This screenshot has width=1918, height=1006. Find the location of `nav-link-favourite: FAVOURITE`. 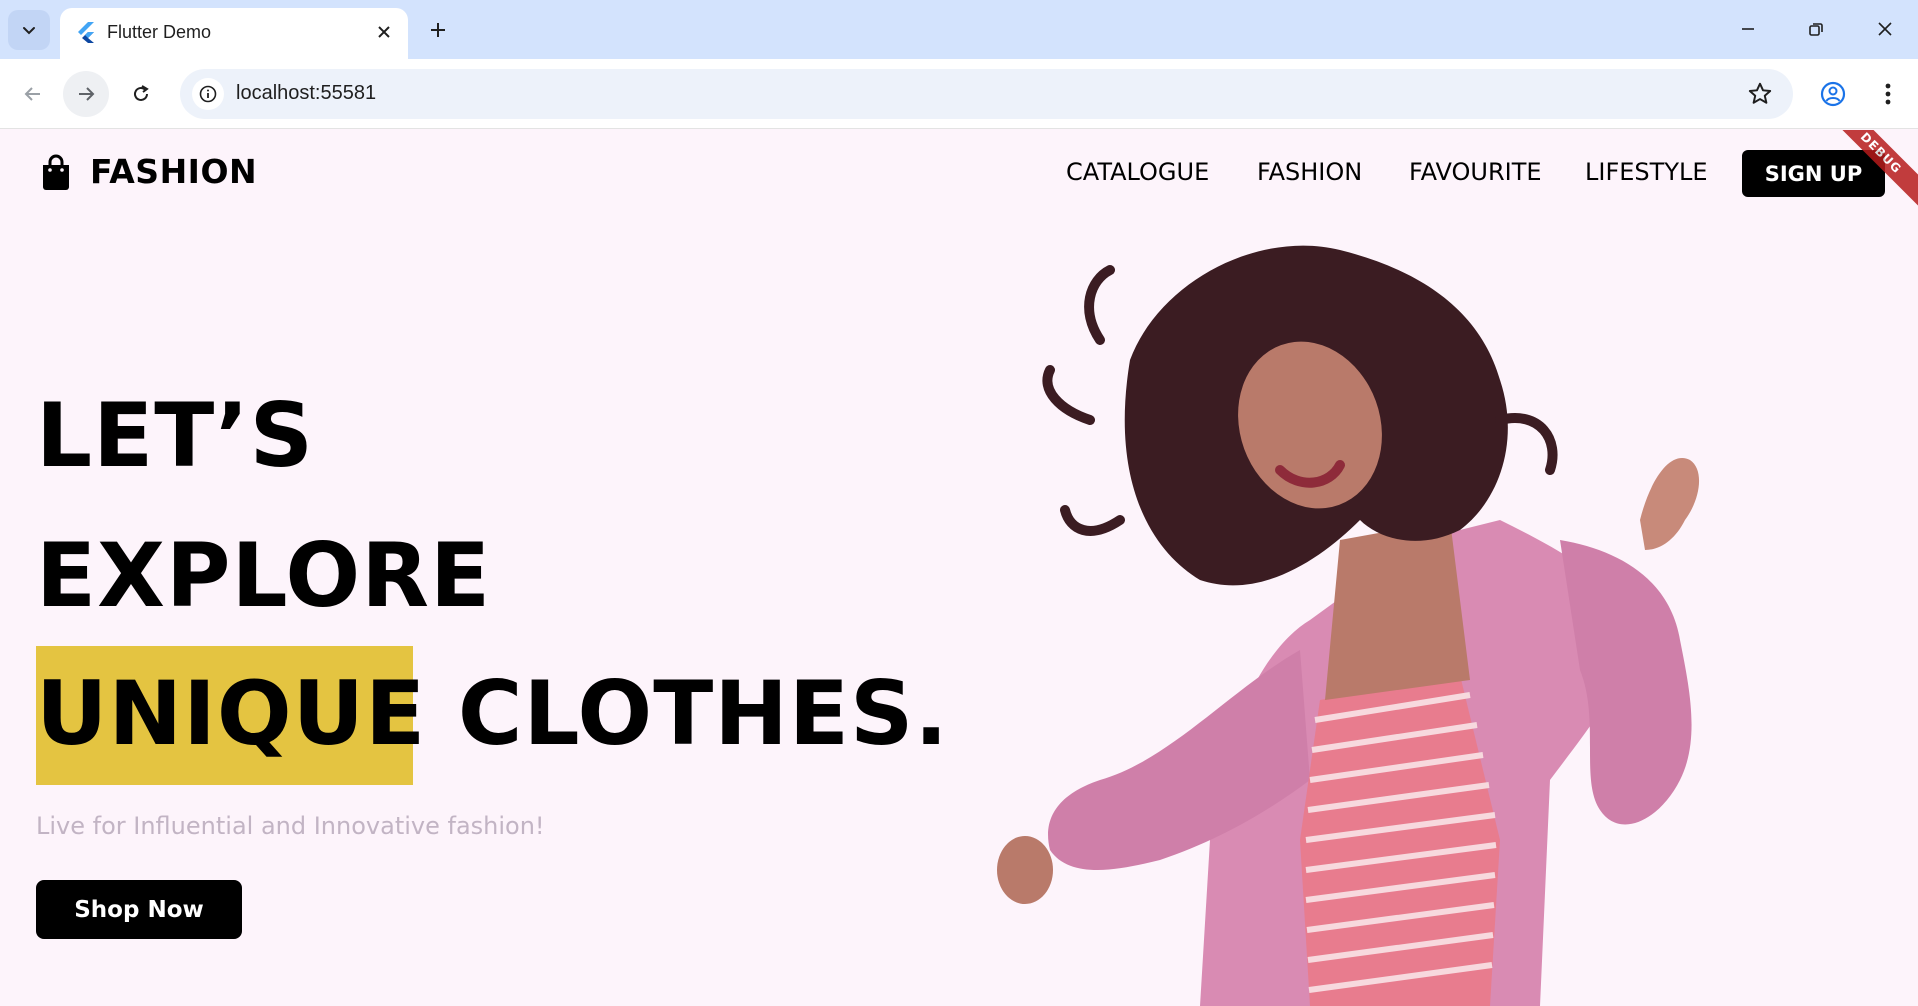

nav-link-favourite: FAVOURITE is located at coordinates (1475, 172).